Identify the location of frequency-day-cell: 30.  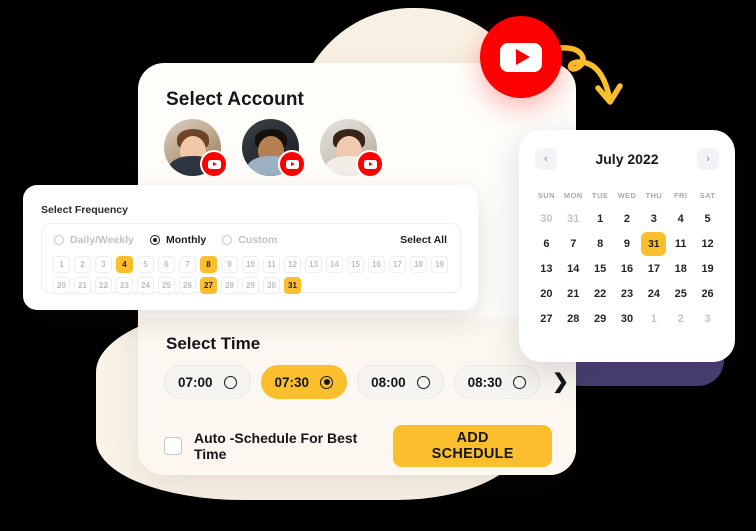
(271, 285).